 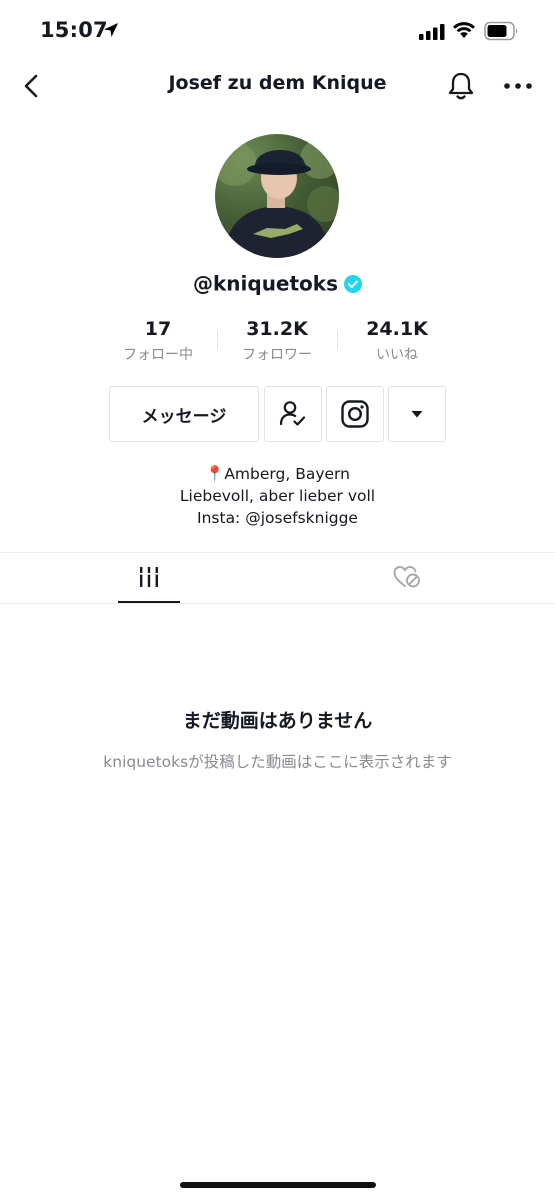 What do you see at coordinates (278, 1185) in the screenshot?
I see `home-indicator` at bounding box center [278, 1185].